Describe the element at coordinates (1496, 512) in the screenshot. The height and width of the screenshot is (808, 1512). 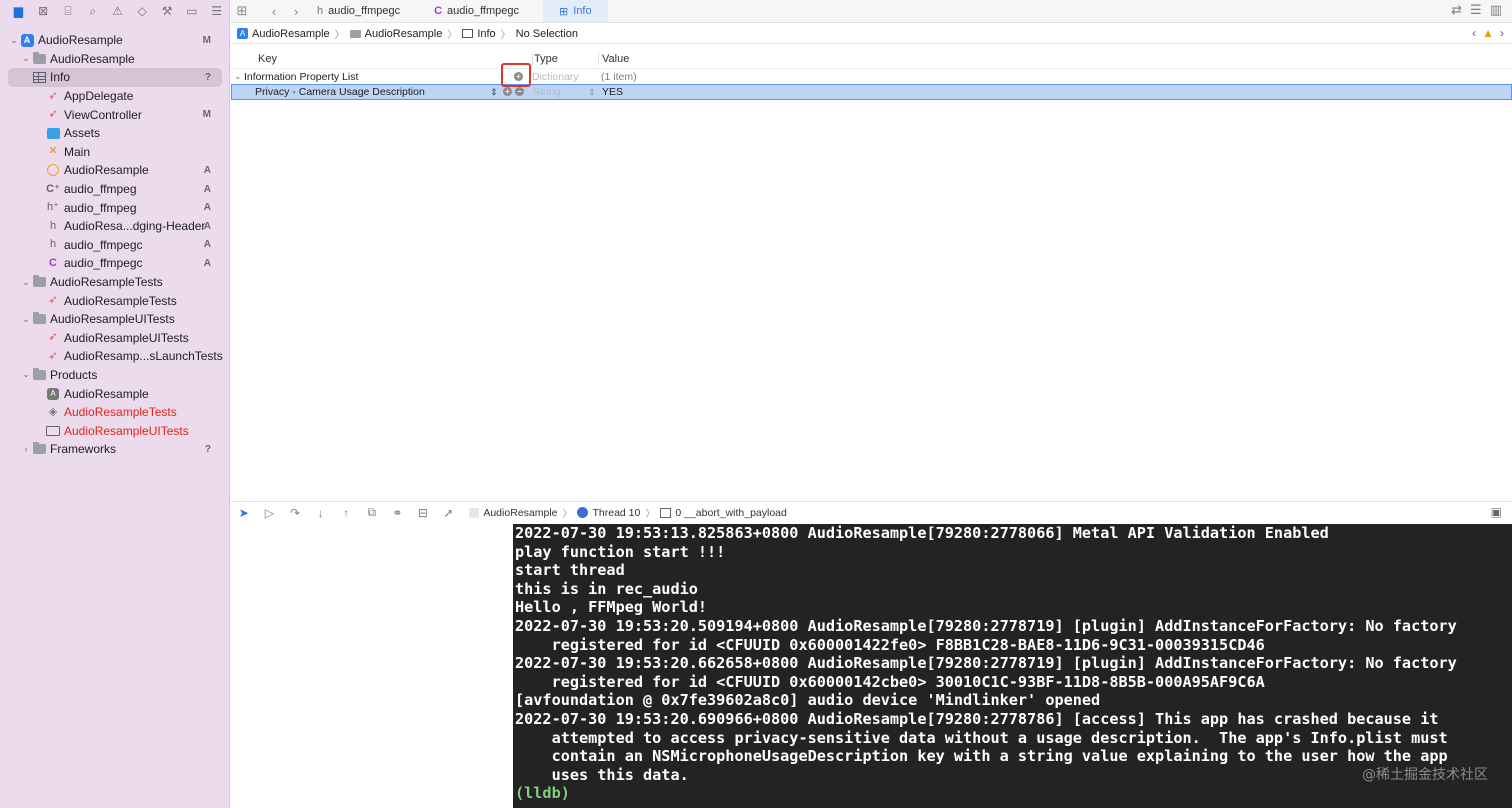
I see `hide-debug-area-icon: ▣` at that location.